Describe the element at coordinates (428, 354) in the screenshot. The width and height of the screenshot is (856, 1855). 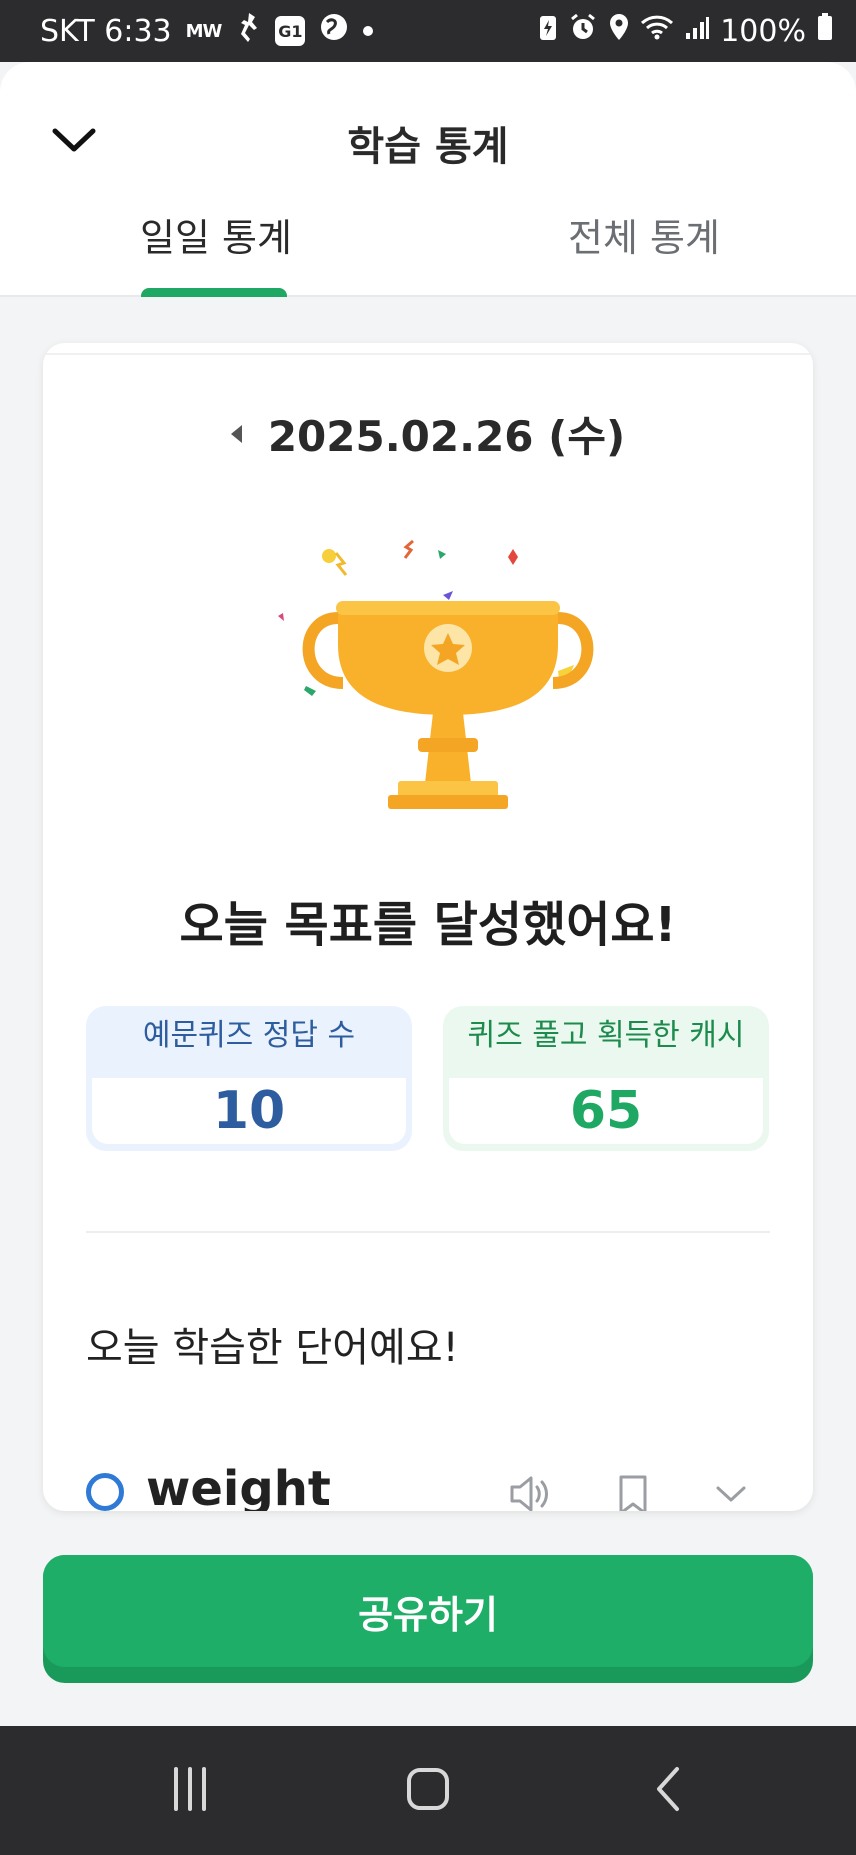
I see `card-divider` at that location.